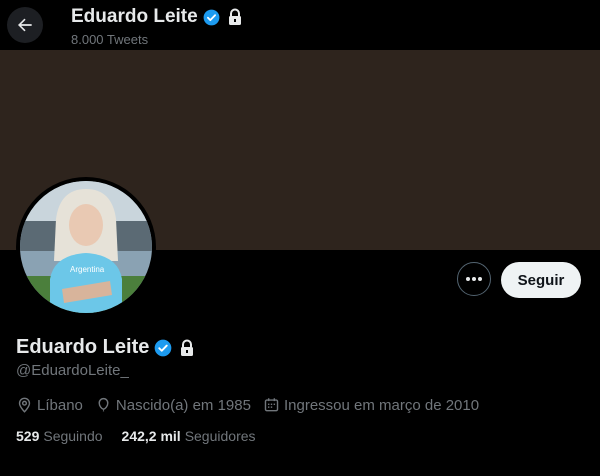 This screenshot has width=600, height=476. I want to click on joined-item: Ingressou em março de 2010, so click(371, 405).